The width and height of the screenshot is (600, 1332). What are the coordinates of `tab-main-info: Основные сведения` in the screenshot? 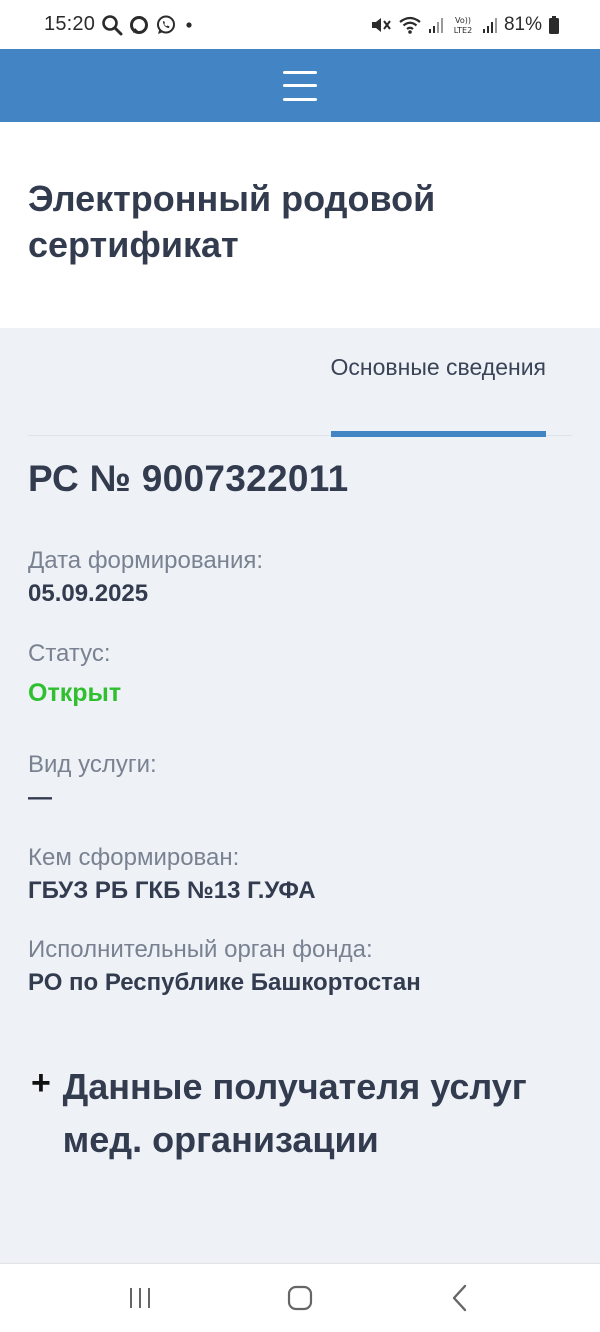 It's located at (438, 395).